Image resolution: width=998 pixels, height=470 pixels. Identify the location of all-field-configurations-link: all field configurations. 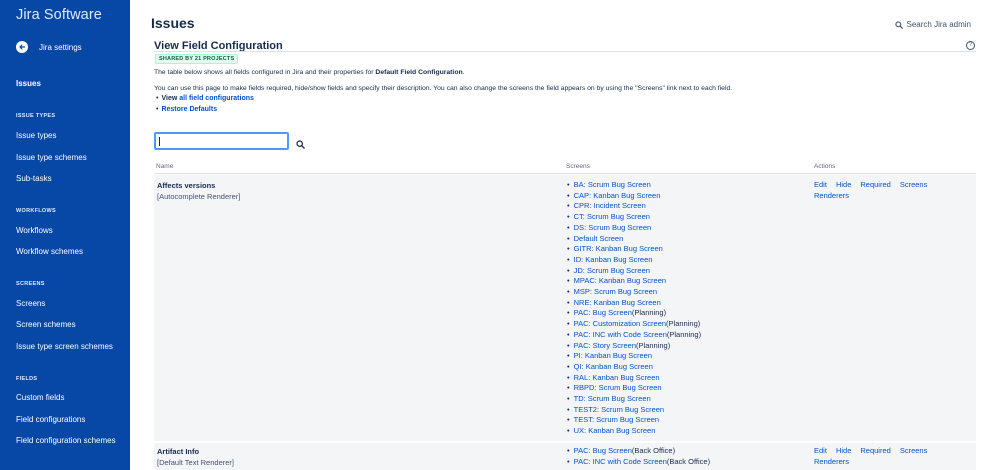
(216, 98).